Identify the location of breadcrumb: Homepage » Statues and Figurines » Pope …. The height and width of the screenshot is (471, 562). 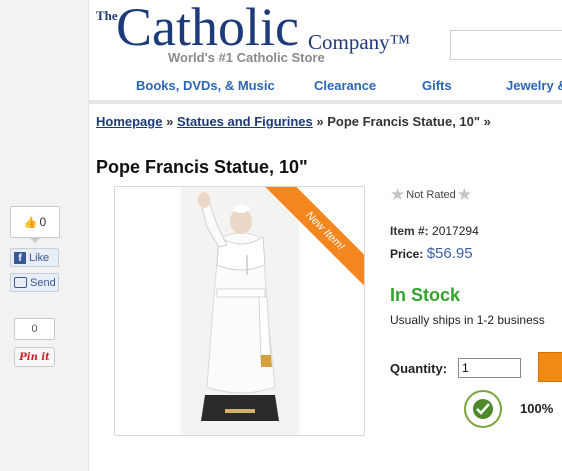
(293, 121).